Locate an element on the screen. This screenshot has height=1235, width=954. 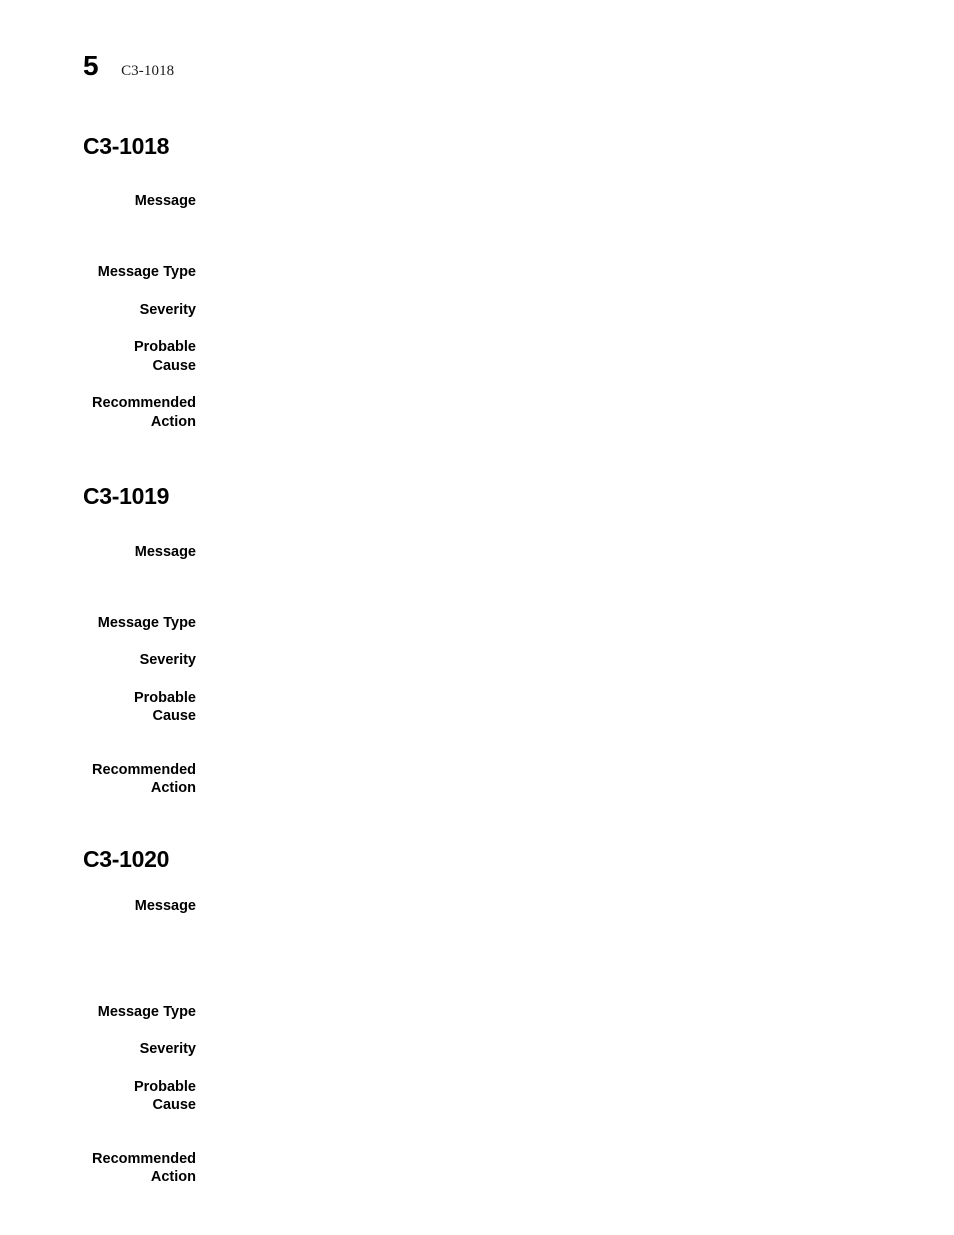
chapter-number: 5 is located at coordinates (91, 65).